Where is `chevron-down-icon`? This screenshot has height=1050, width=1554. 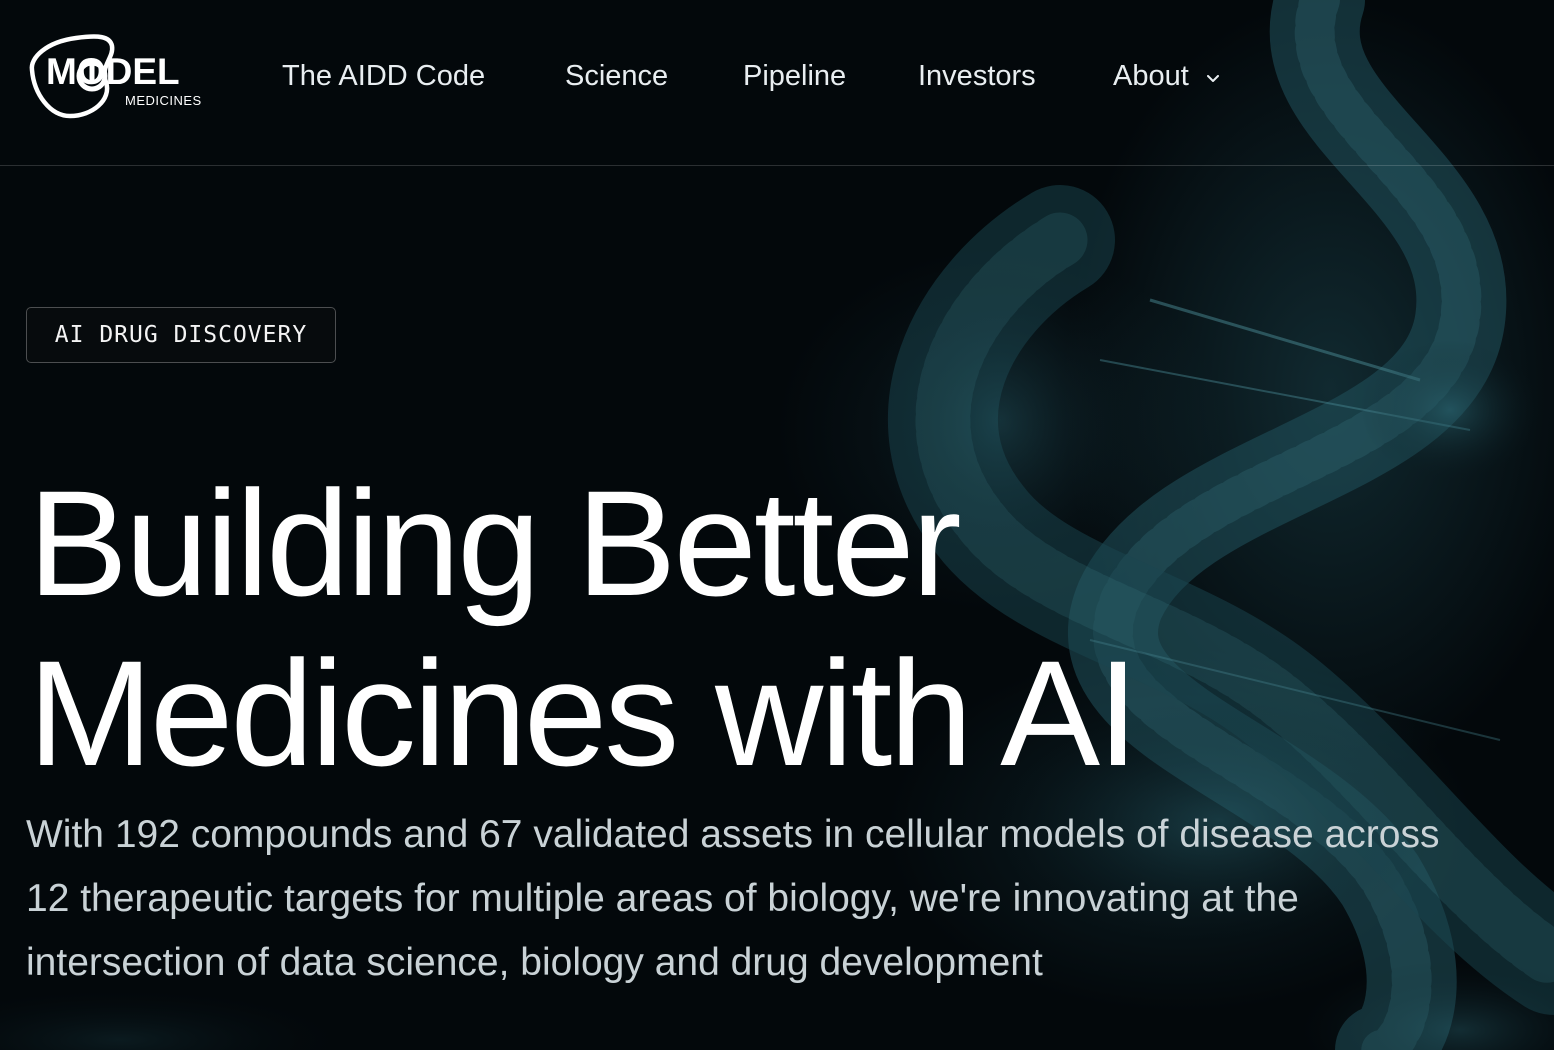
chevron-down-icon is located at coordinates (1212, 74).